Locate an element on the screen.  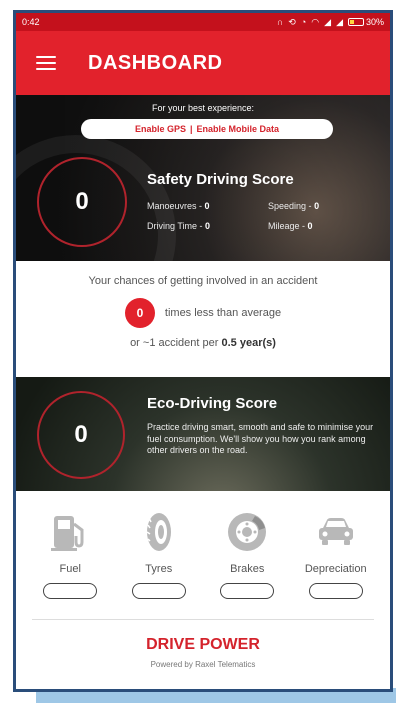
experience-hint: For your best experience: is located at coordinates (203, 108).